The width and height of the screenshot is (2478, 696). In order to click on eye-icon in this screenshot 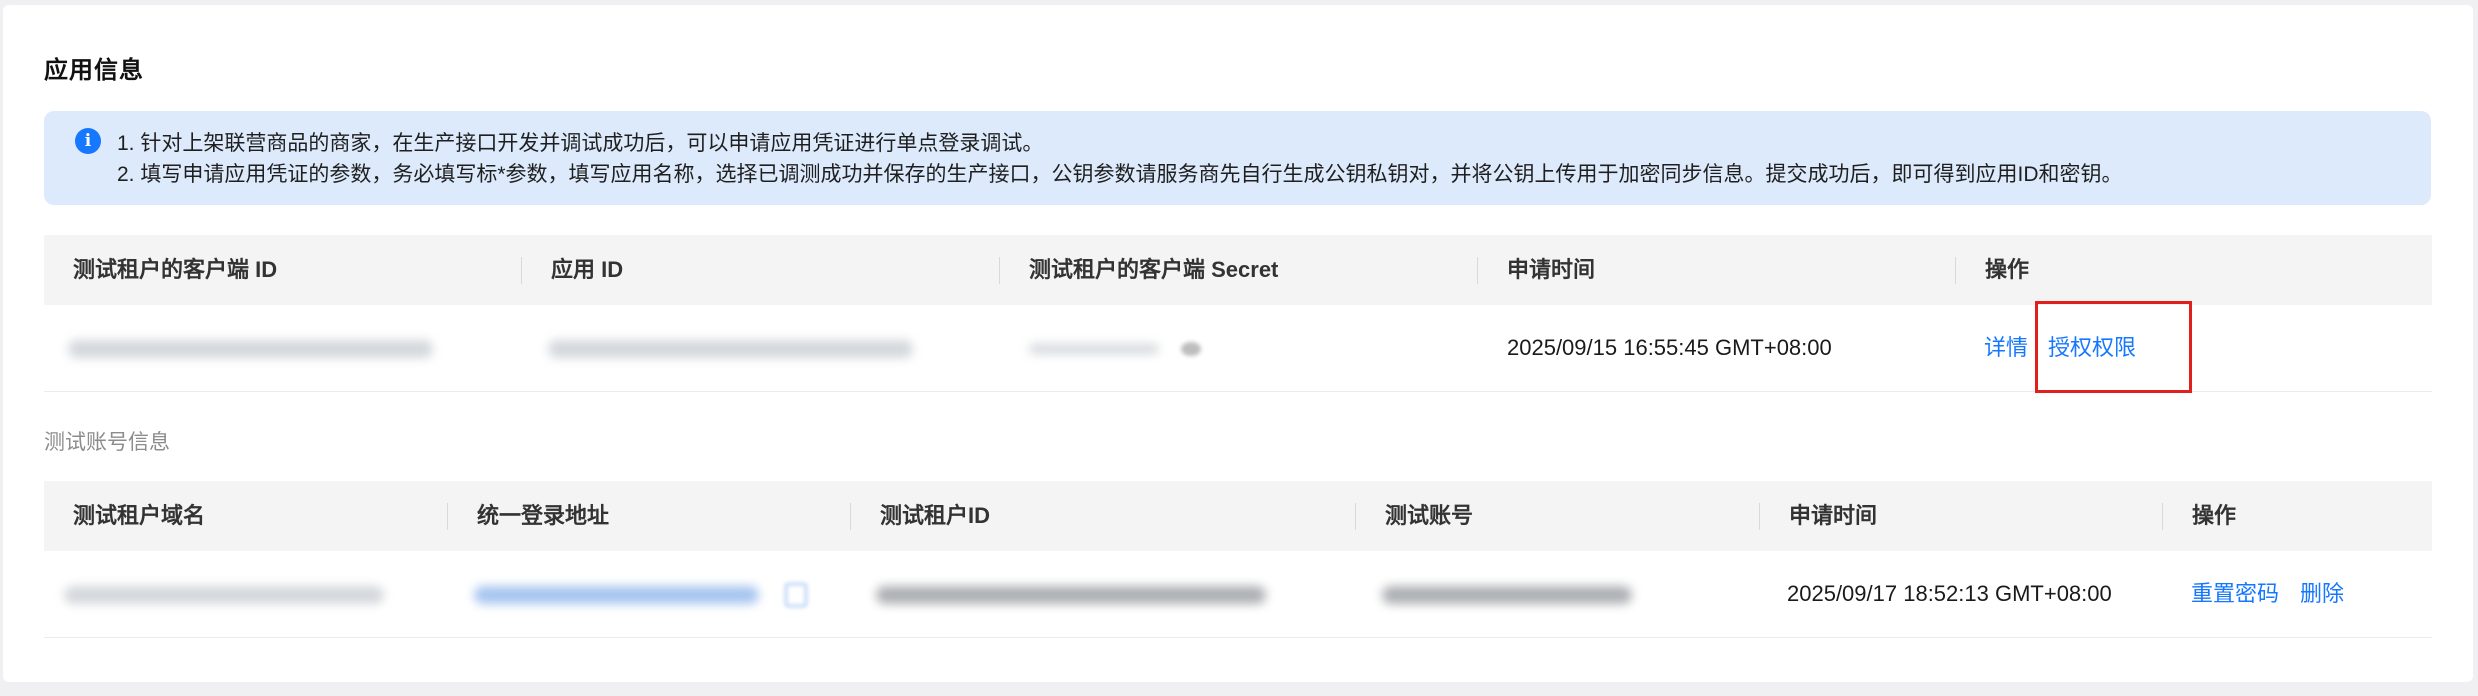, I will do `click(1191, 349)`.